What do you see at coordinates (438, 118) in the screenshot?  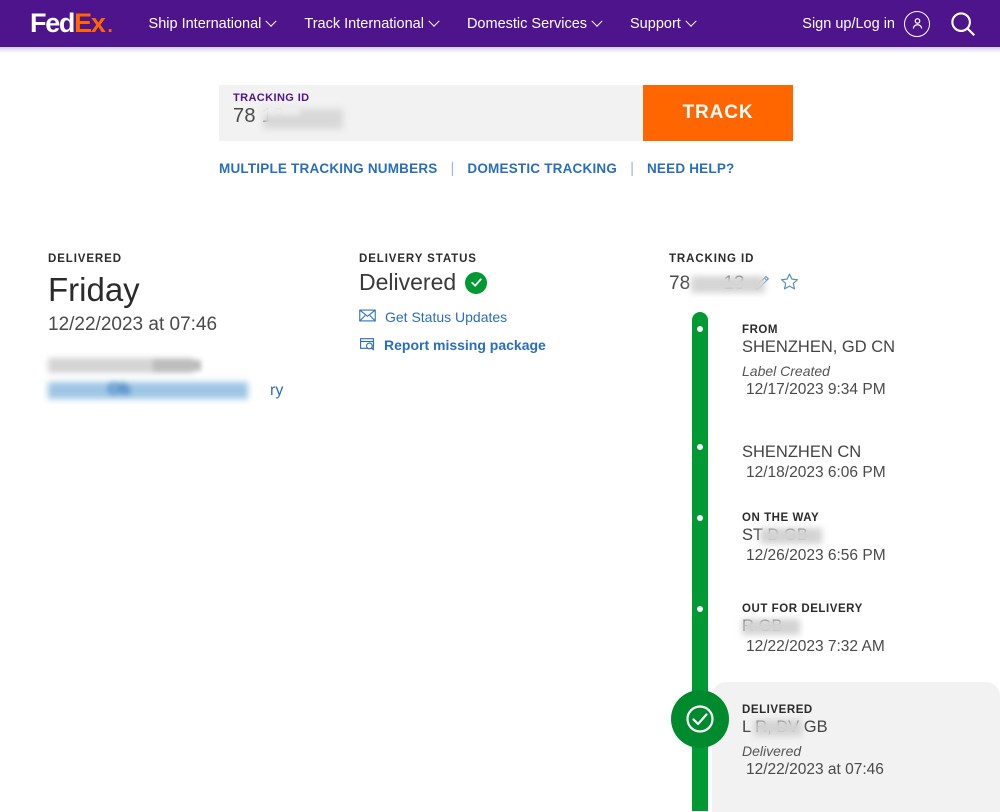 I see `tracking-id-value-wrap: 78 13` at bounding box center [438, 118].